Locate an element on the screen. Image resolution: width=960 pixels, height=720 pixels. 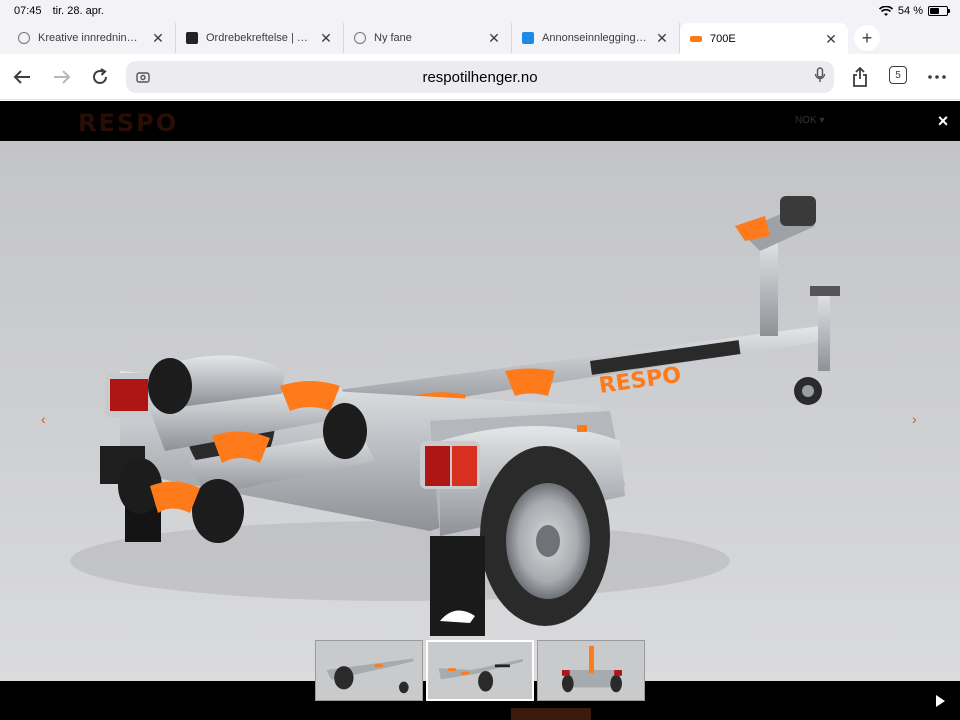
address-bar: respotilhenger.no is located at coordinates (480, 77).